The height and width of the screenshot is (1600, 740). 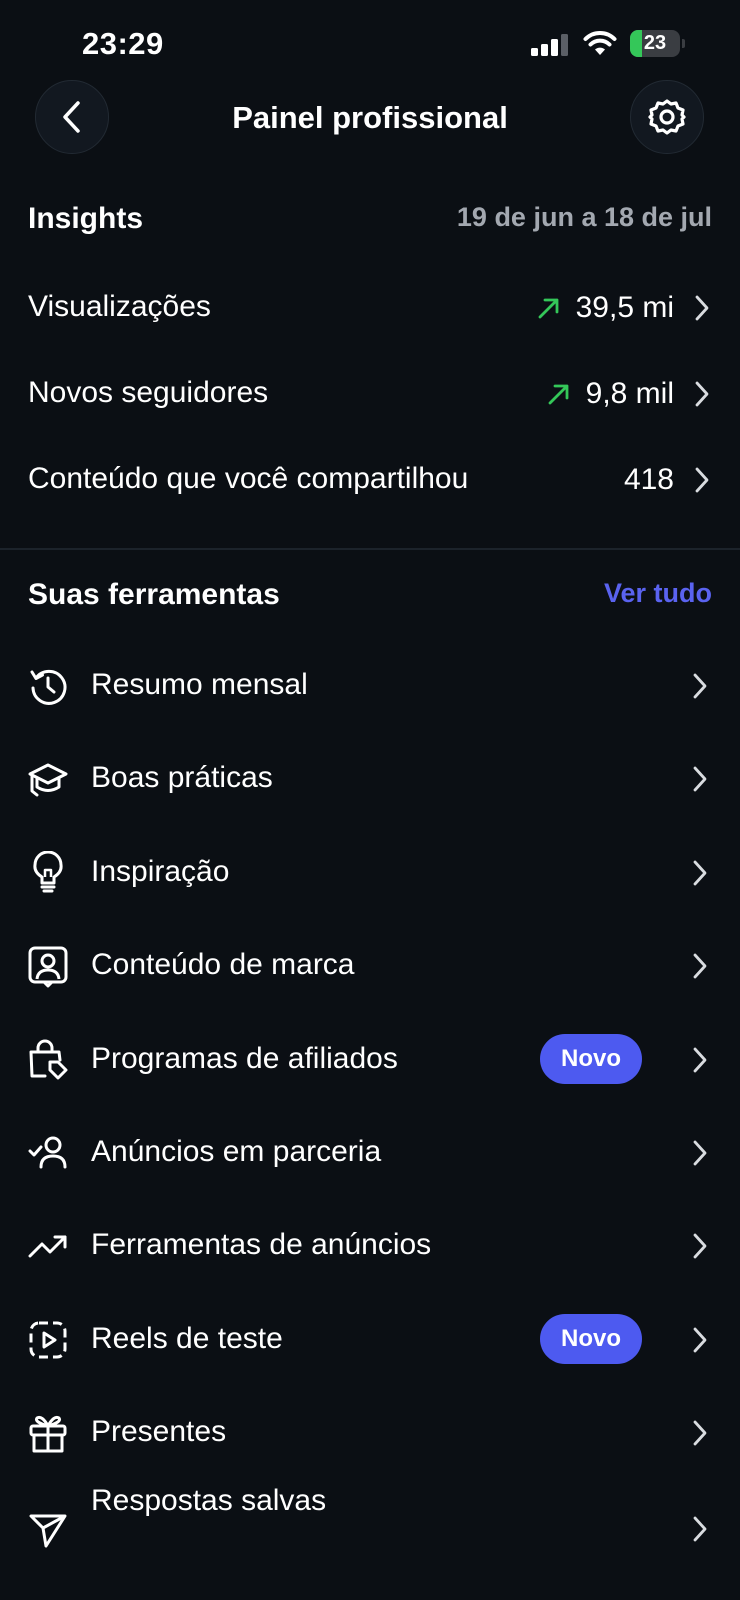 What do you see at coordinates (370, 686) in the screenshot?
I see `tool-item-monthly-summary: Resumo mensal` at bounding box center [370, 686].